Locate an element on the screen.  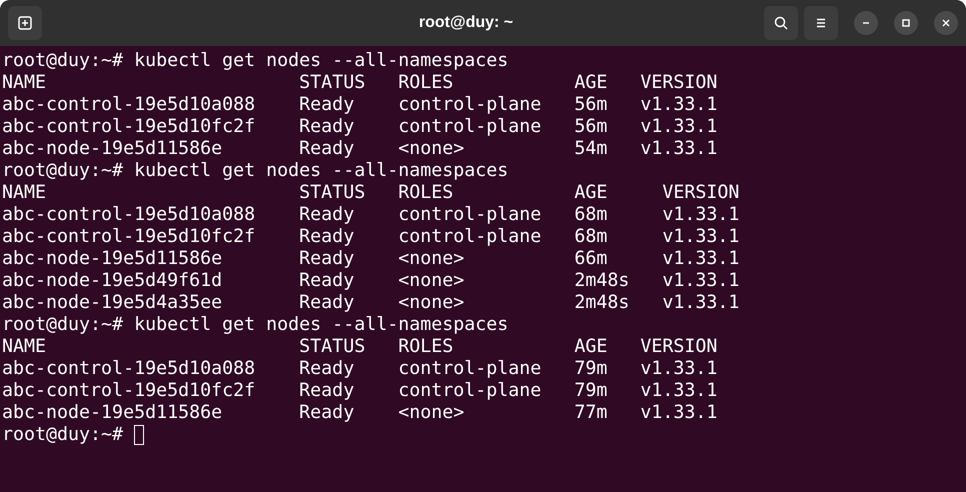
close-button is located at coordinates (946, 23).